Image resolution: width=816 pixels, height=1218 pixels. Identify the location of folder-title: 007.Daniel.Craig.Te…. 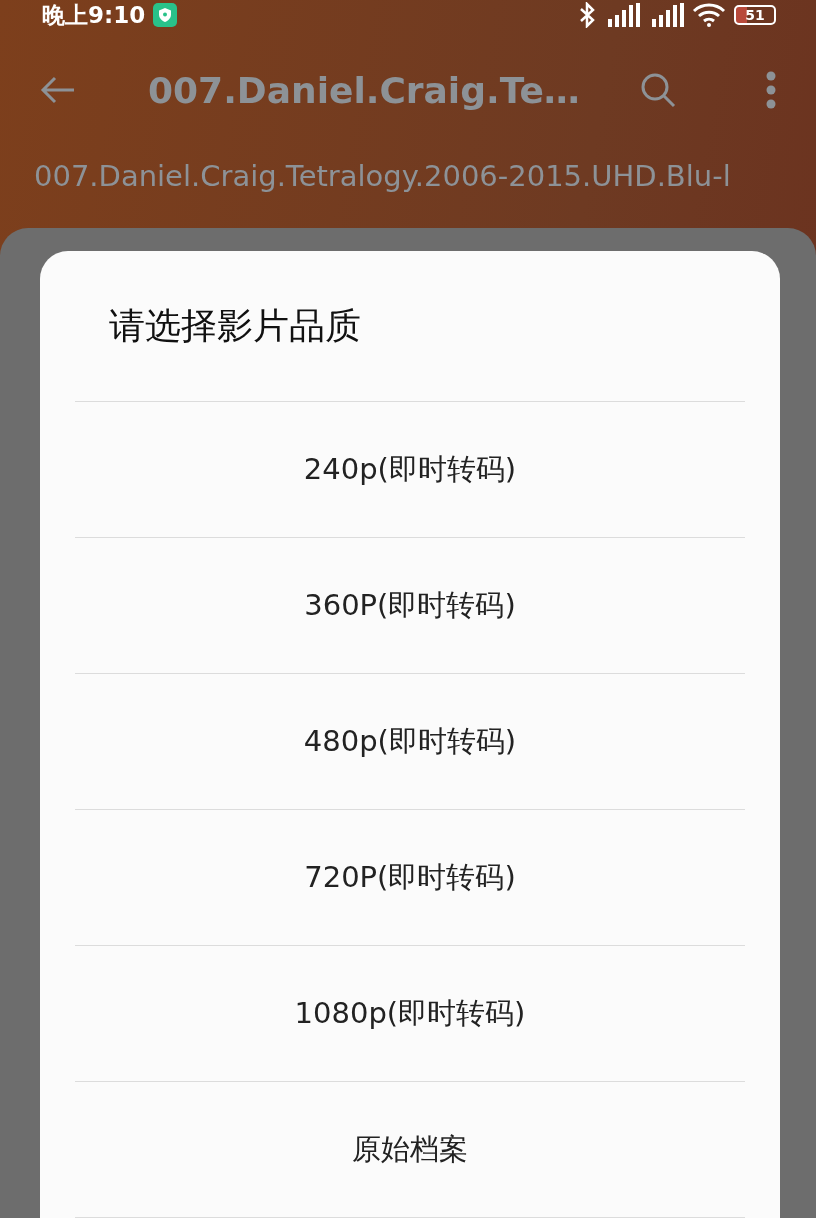
(364, 90).